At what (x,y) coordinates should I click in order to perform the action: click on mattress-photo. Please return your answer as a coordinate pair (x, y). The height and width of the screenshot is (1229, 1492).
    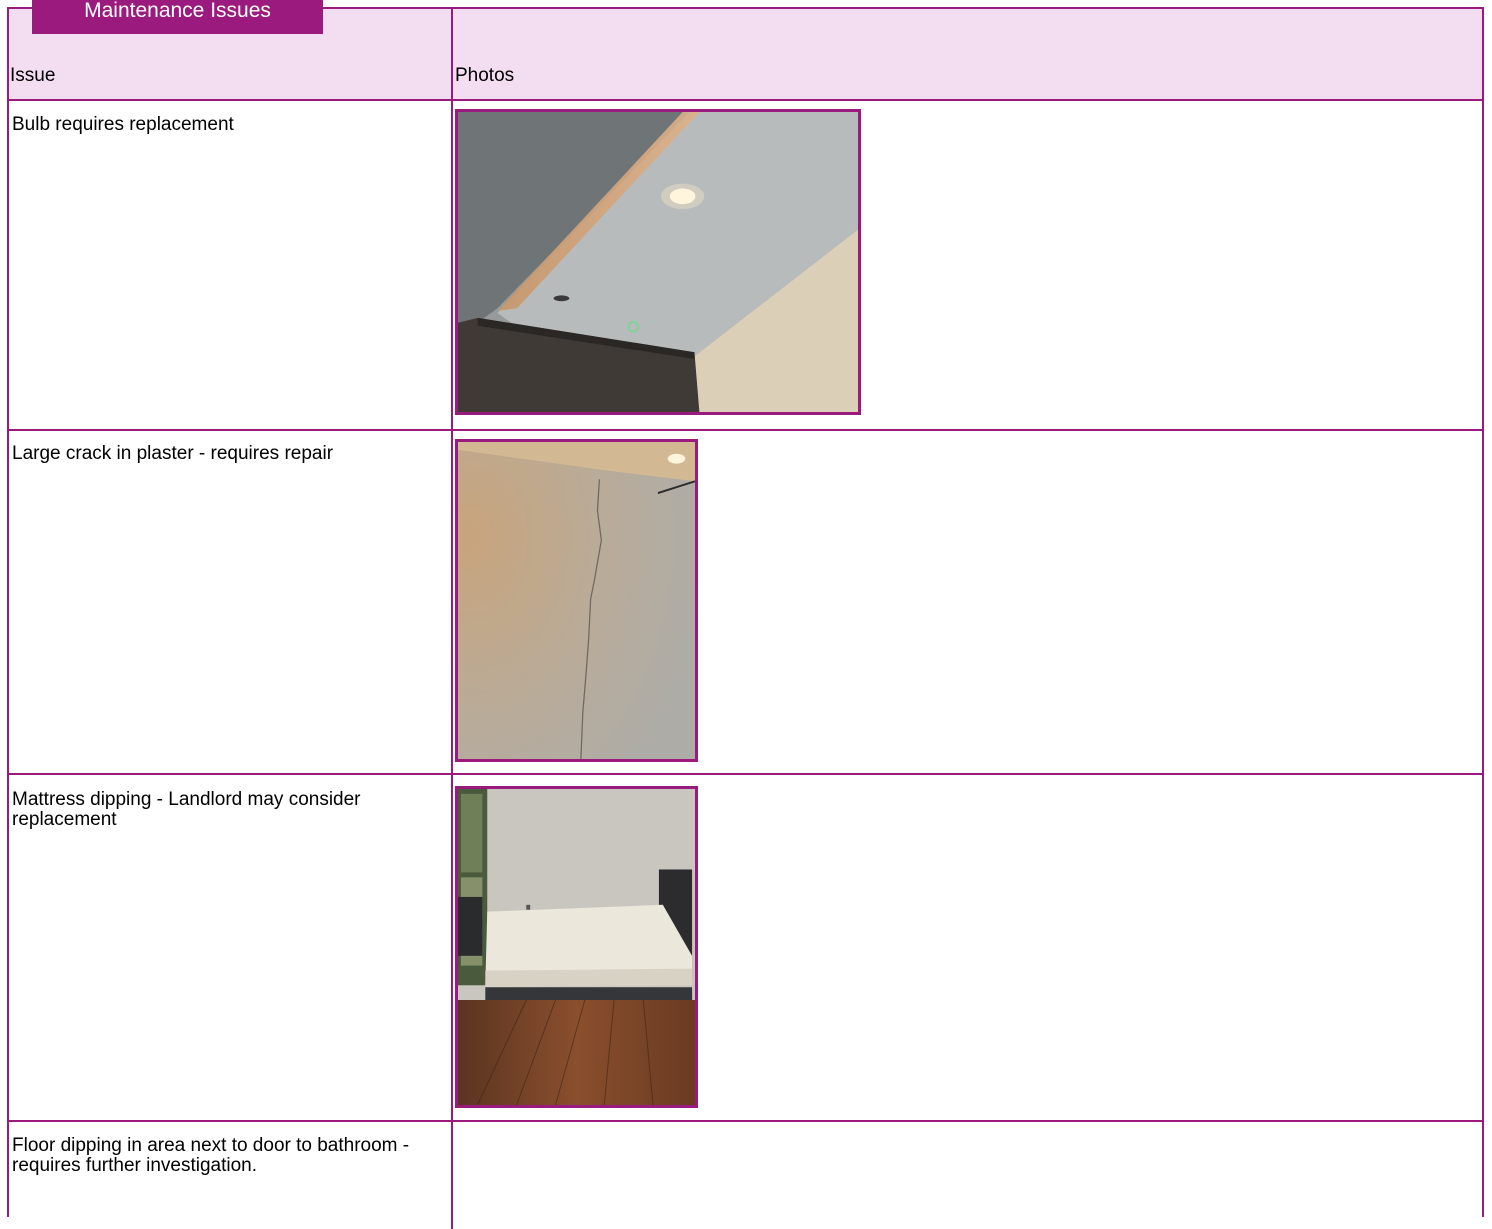
    Looking at the image, I should click on (576, 947).